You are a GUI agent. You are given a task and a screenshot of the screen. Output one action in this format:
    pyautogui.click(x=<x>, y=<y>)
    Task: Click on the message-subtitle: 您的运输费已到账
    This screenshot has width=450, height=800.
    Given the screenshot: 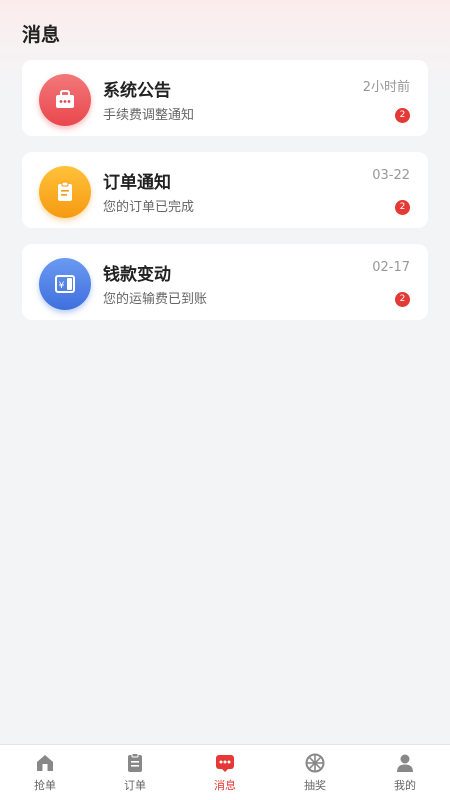 What is the action you would take?
    pyautogui.click(x=155, y=299)
    